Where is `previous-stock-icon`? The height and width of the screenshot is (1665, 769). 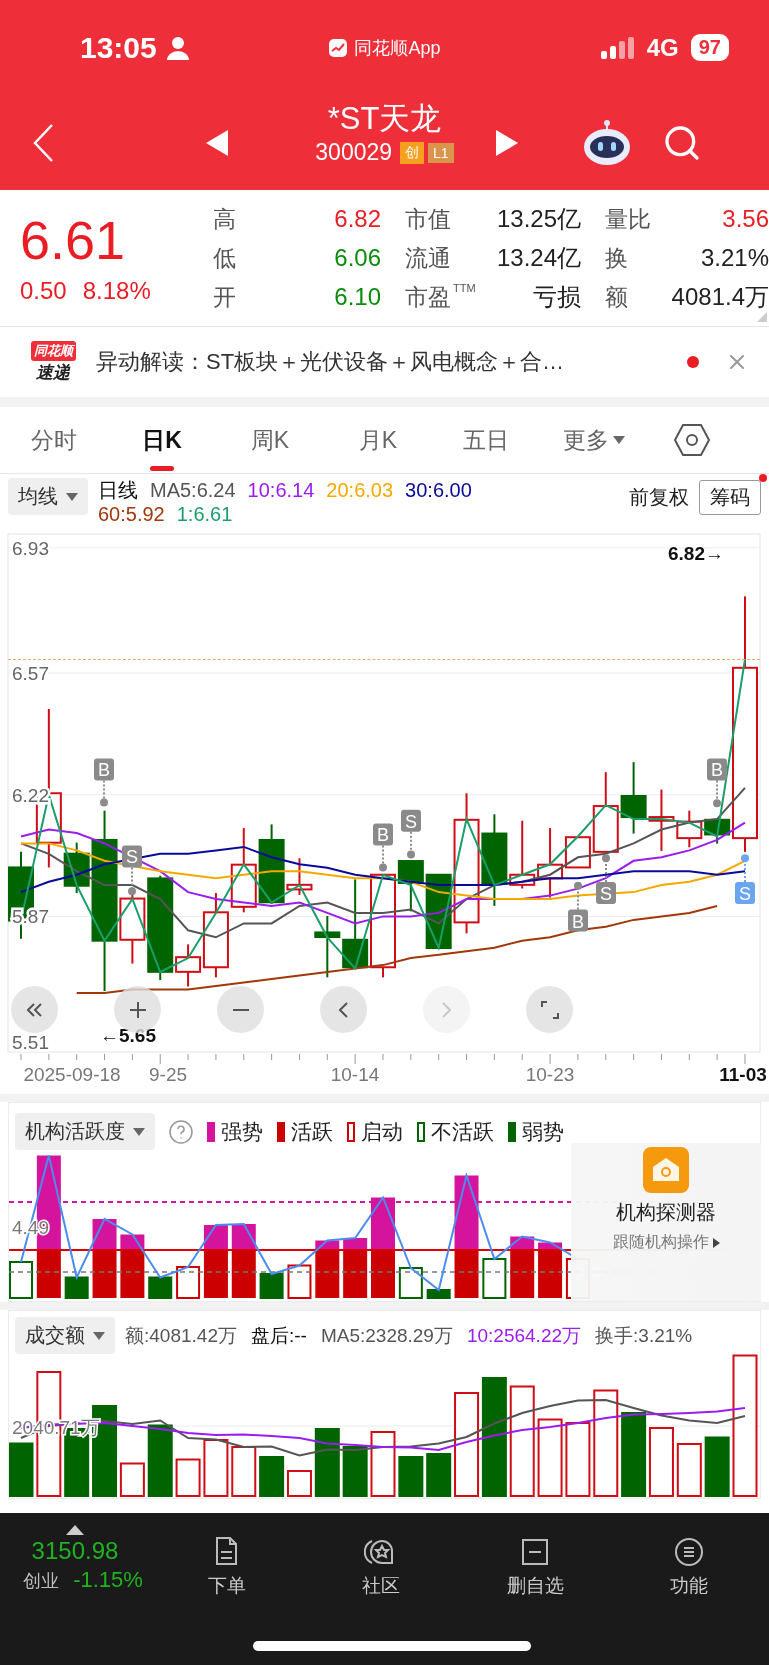 previous-stock-icon is located at coordinates (217, 142).